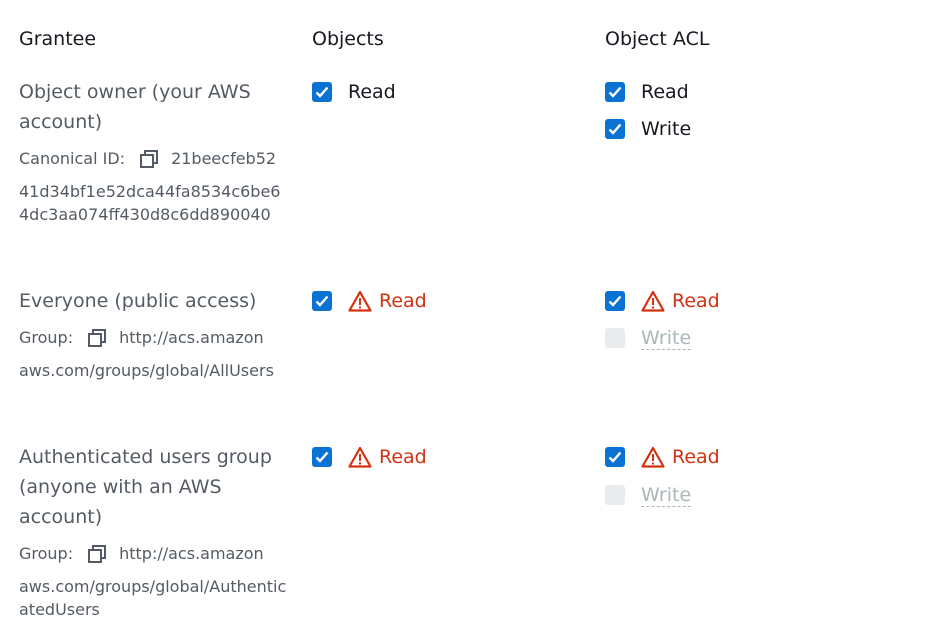  Describe the element at coordinates (135, 107) in the screenshot. I see `grantee-name: Object owner (your AWS account)` at that location.